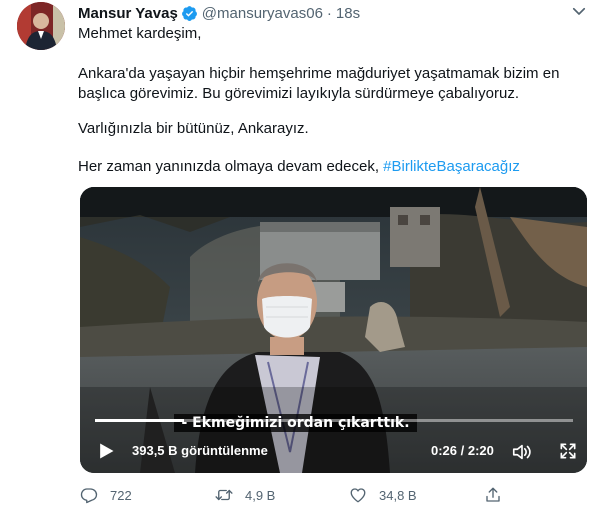 This screenshot has height=514, width=591. Describe the element at coordinates (140, 33) in the screenshot. I see `tweet-text-line: Mehmet kardeşim,` at that location.